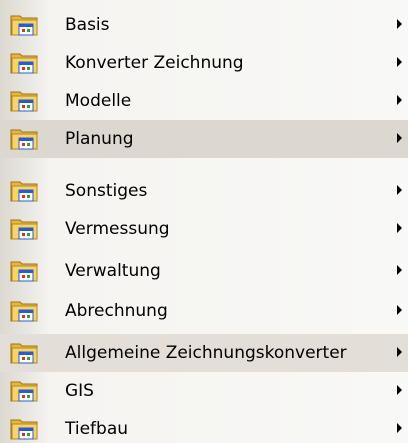 The height and width of the screenshot is (443, 408). Describe the element at coordinates (204, 311) in the screenshot. I see `menu-item-abrechnung: Abrechnung` at that location.